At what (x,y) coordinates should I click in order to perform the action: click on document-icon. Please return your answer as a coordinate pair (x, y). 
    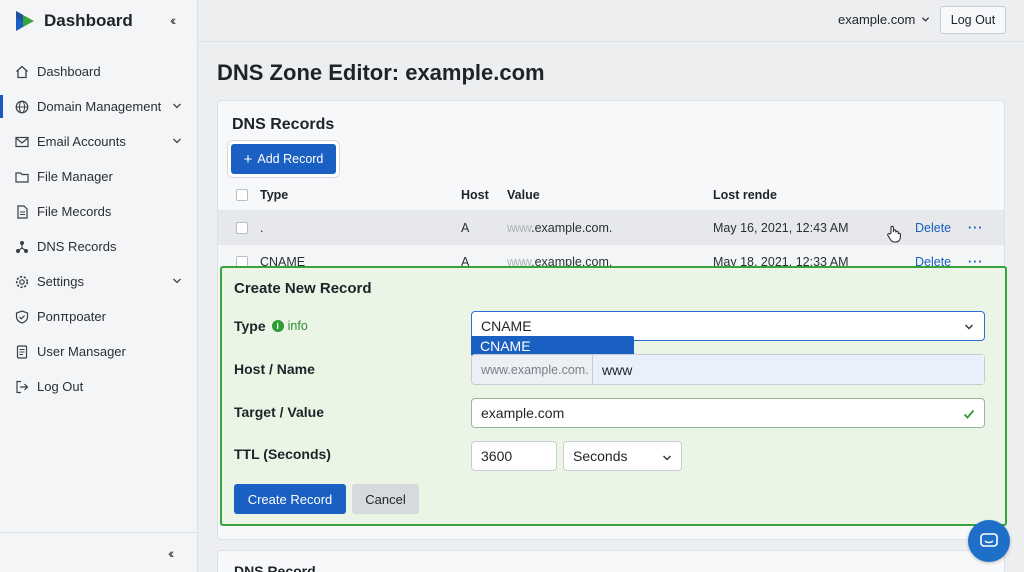
    Looking at the image, I should click on (22, 352).